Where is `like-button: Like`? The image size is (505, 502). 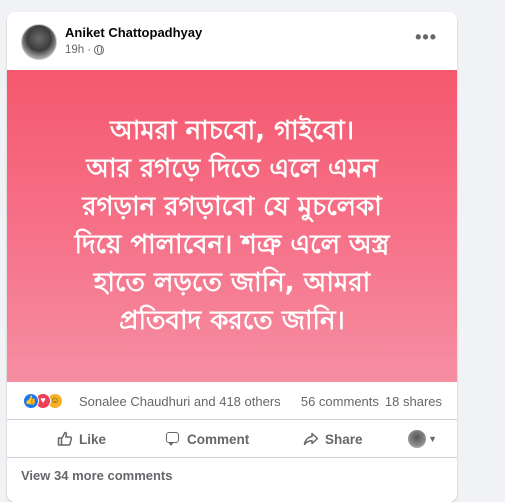
like-button: Like is located at coordinates (81, 439).